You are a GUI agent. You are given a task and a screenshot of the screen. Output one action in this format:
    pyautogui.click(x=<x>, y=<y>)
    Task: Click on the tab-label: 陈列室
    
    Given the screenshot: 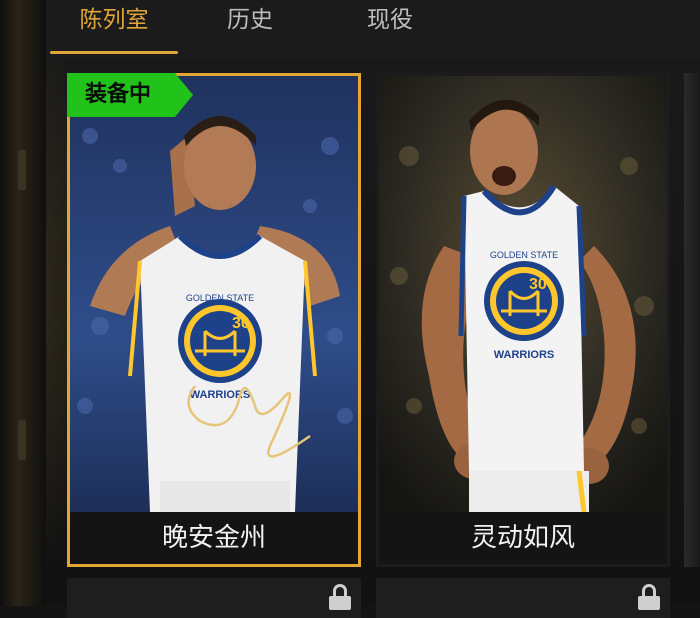 What is the action you would take?
    pyautogui.click(x=114, y=20)
    